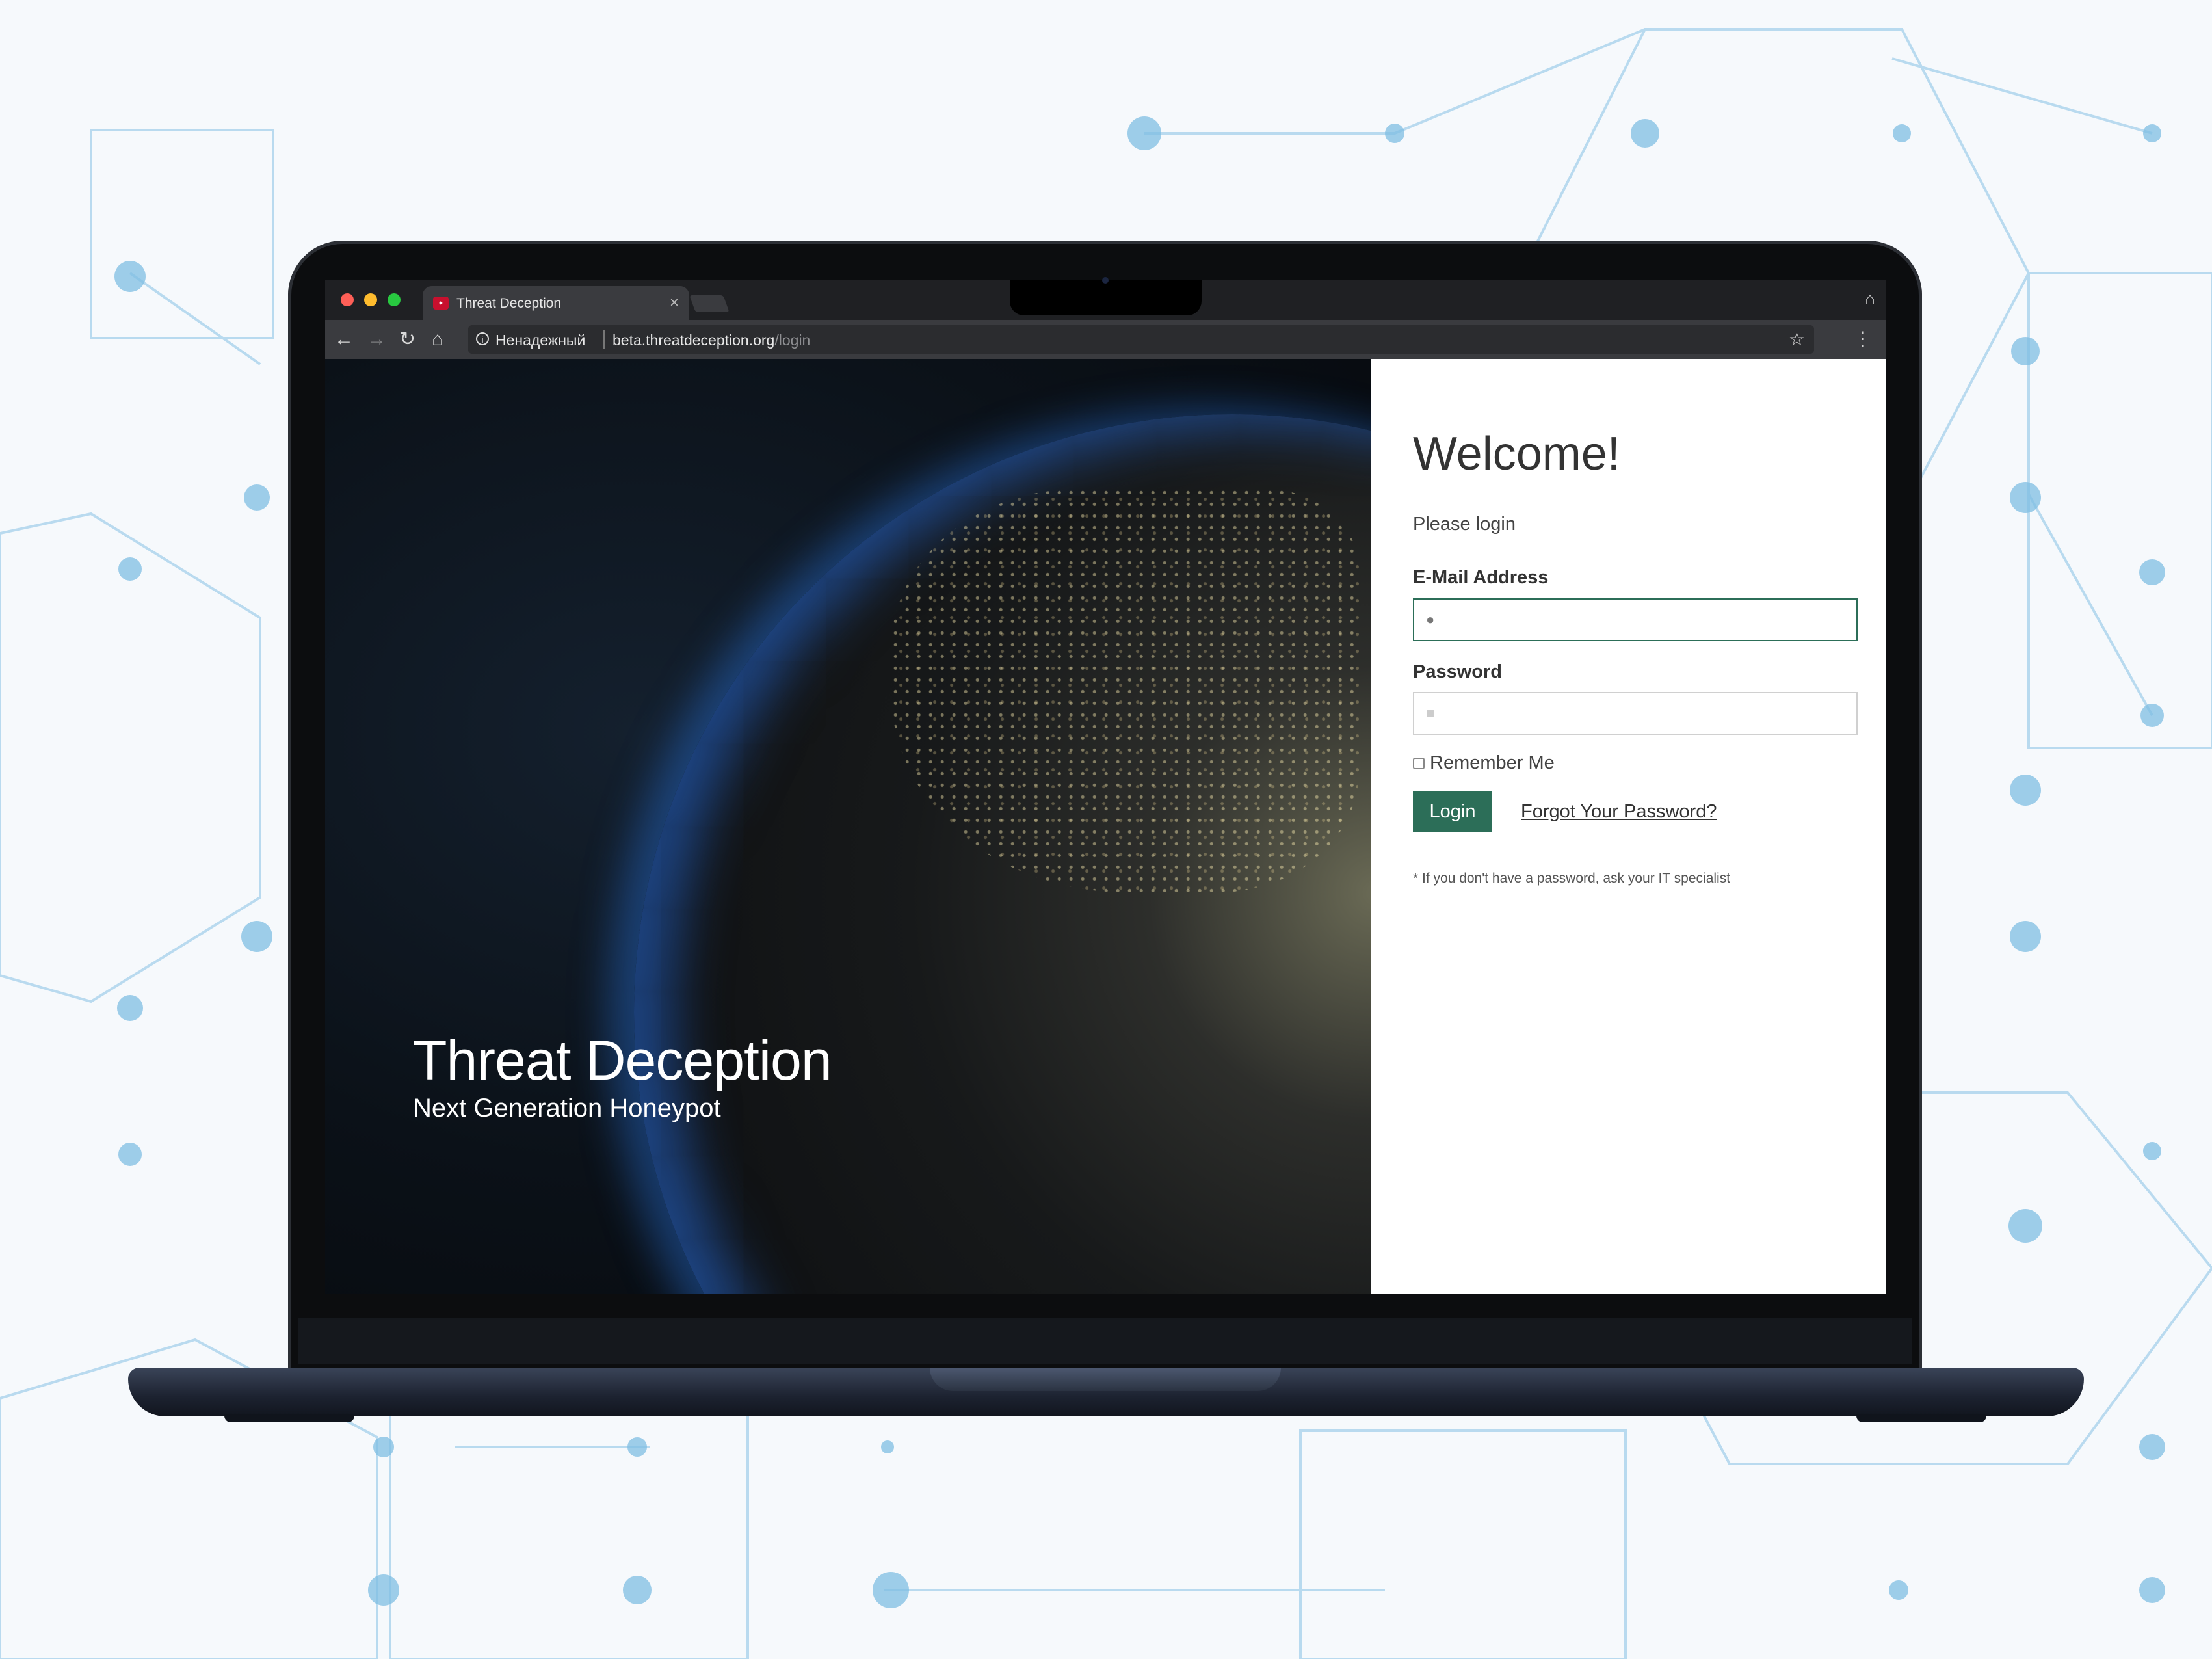  What do you see at coordinates (347, 299) in the screenshot?
I see `close-window-button` at bounding box center [347, 299].